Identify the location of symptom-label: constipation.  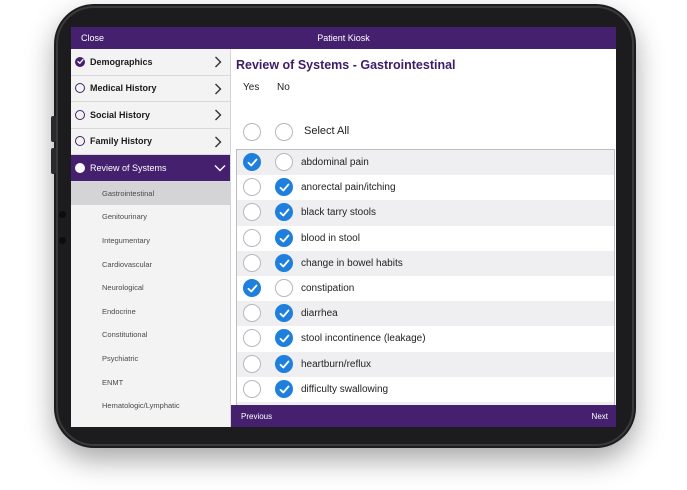
(328, 288).